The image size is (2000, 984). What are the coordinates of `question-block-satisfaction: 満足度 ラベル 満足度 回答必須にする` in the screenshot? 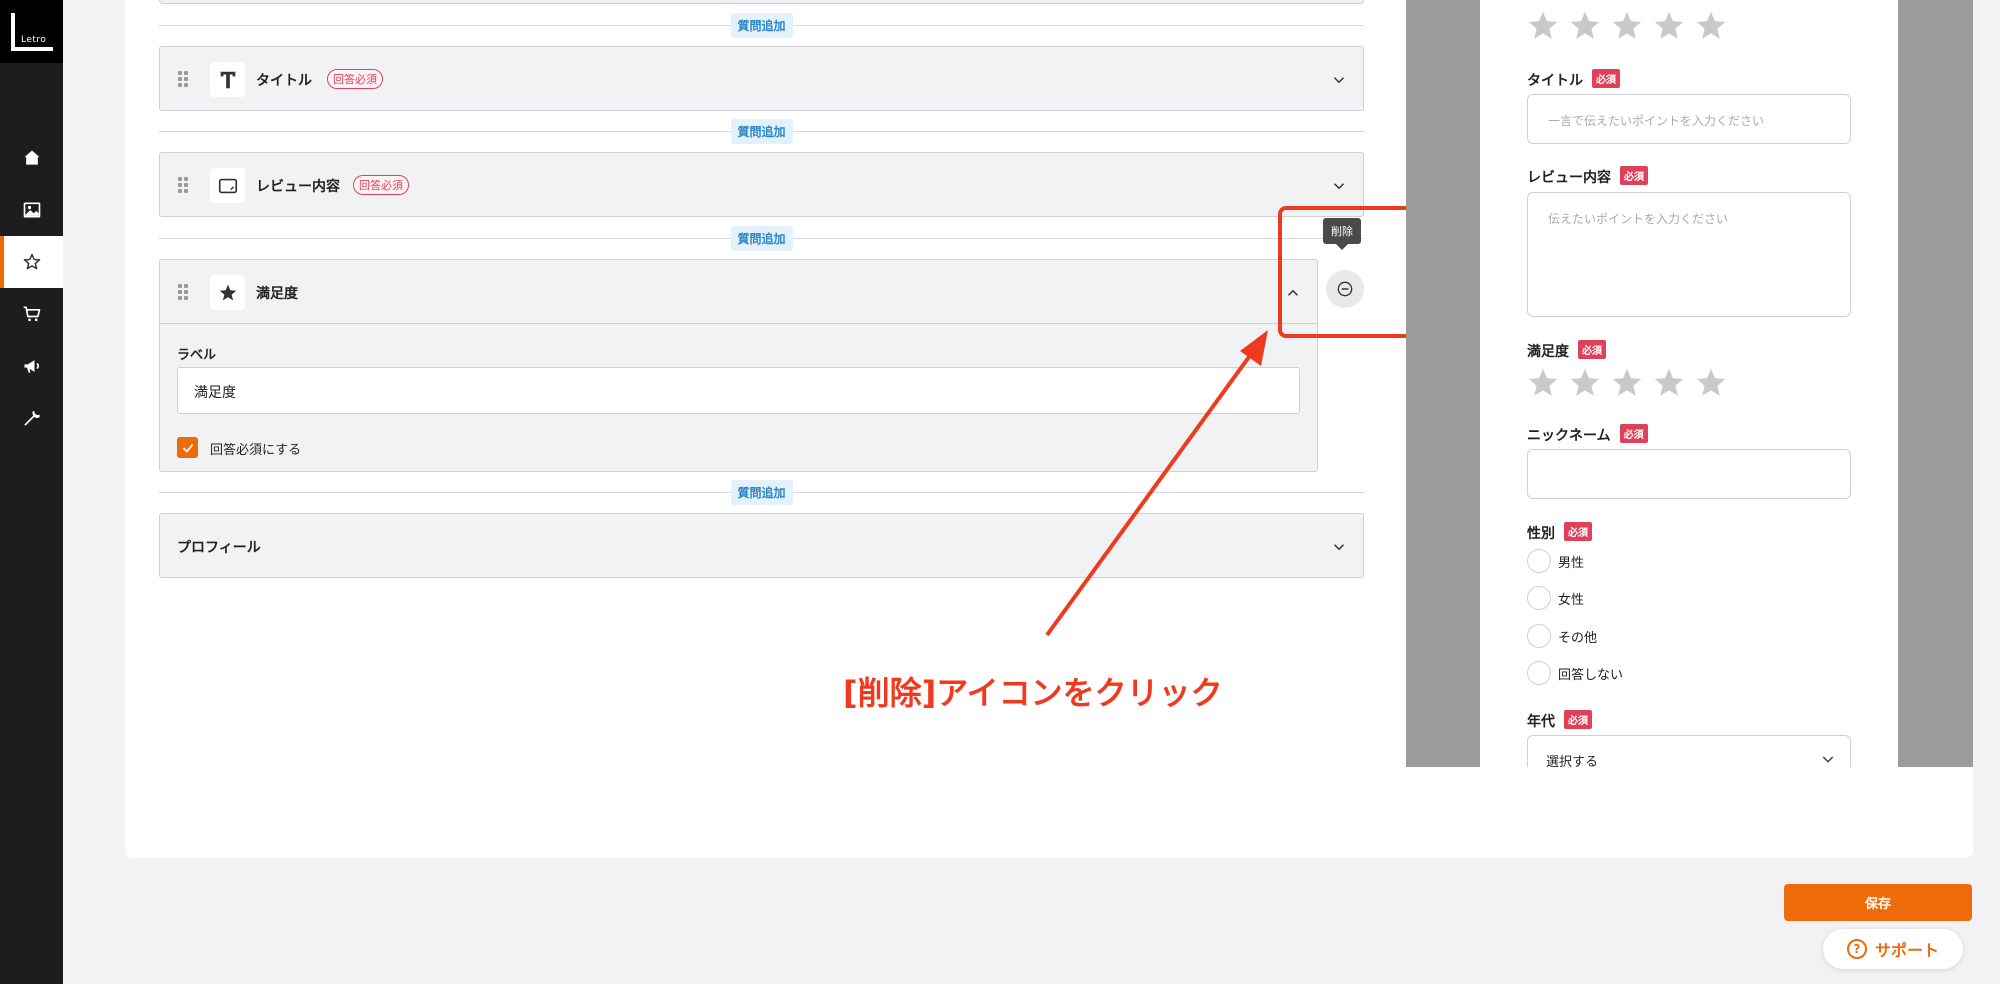 It's located at (738, 365).